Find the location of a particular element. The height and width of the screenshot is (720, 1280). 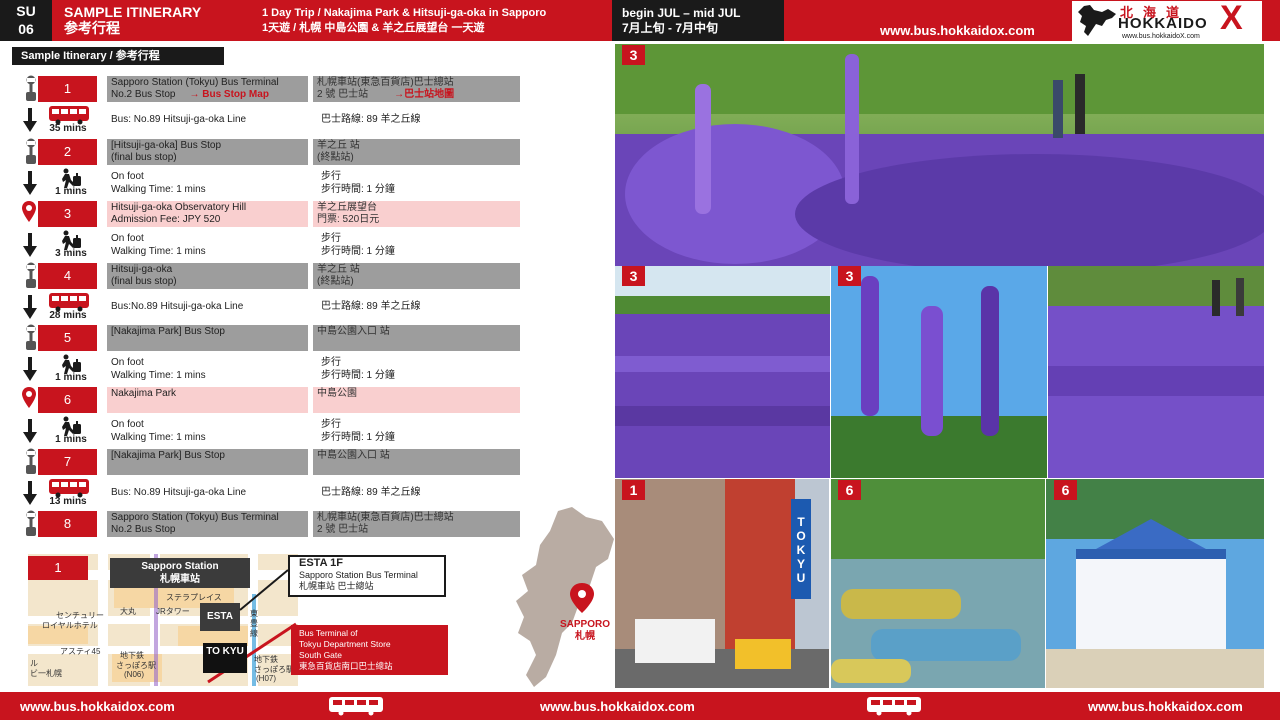

bus-icon is located at coordinates (73, 302).